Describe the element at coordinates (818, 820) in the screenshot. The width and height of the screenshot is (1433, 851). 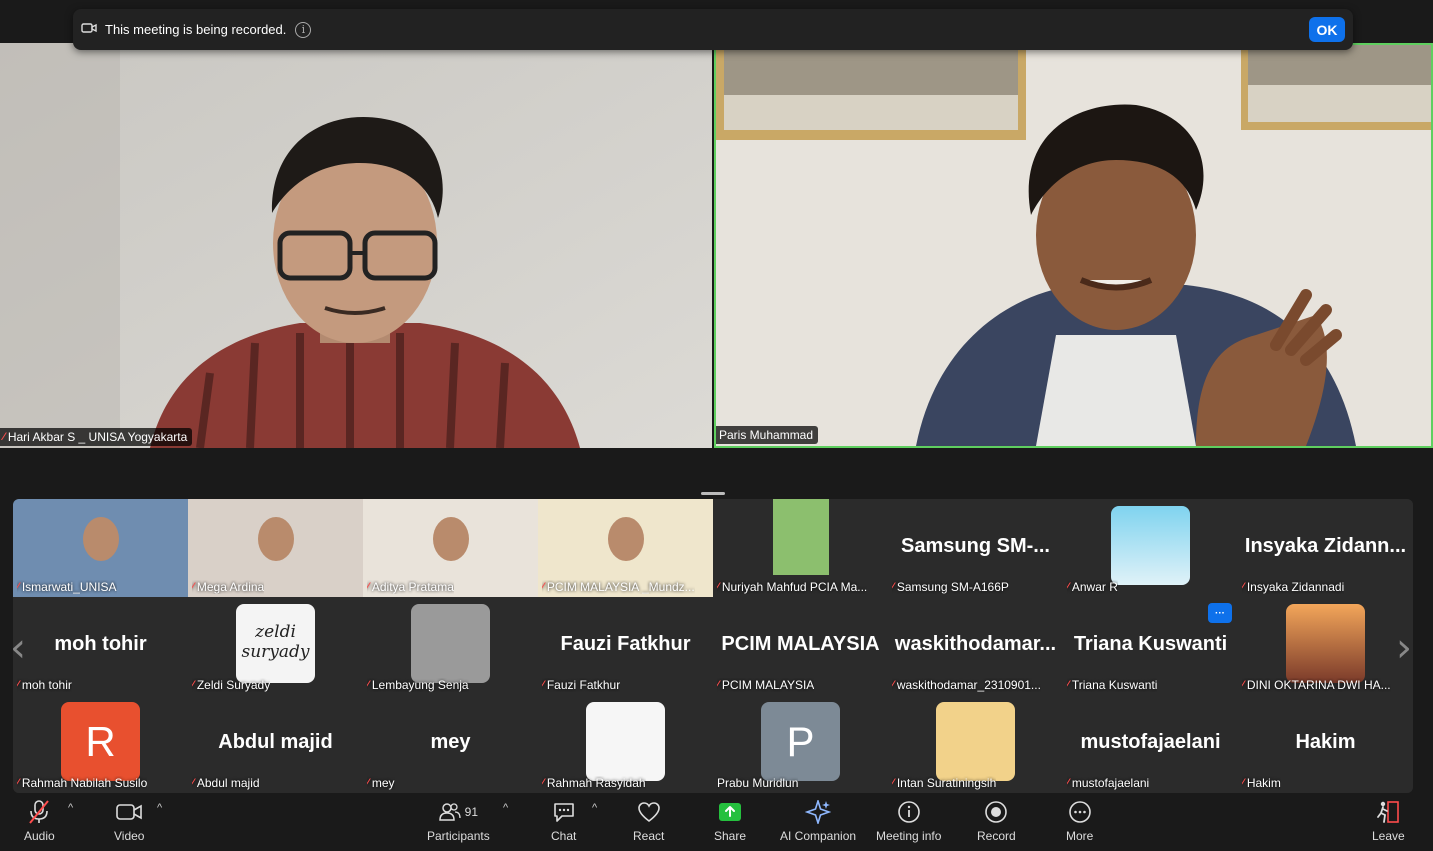
I see `ai-companion-button: AI Companion` at that location.